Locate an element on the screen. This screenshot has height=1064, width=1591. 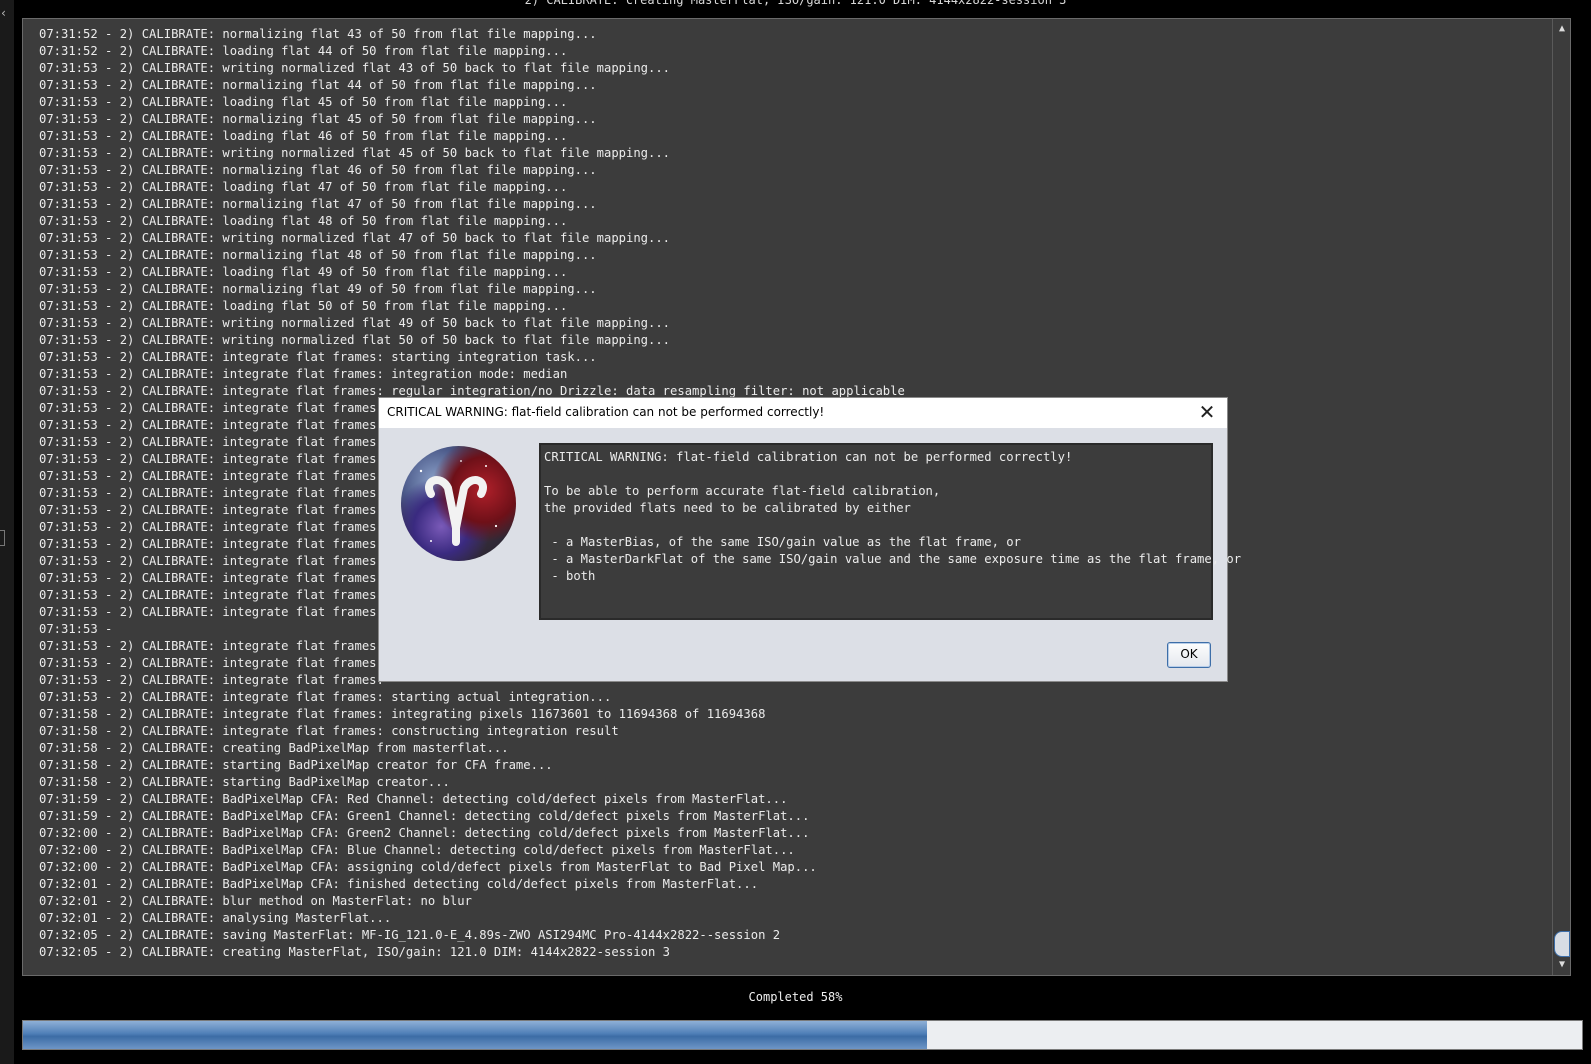
progress-bar is located at coordinates (802, 1035).